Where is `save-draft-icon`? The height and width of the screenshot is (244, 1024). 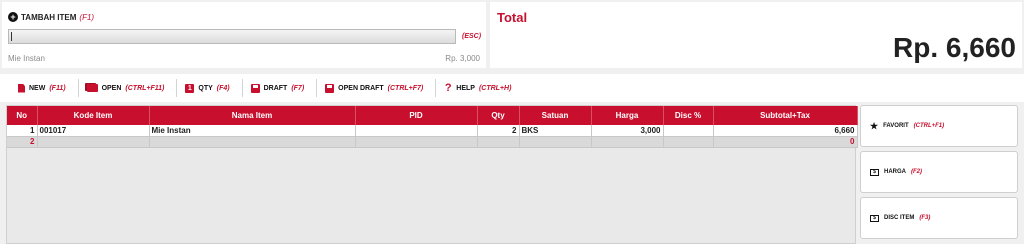 save-draft-icon is located at coordinates (255, 88).